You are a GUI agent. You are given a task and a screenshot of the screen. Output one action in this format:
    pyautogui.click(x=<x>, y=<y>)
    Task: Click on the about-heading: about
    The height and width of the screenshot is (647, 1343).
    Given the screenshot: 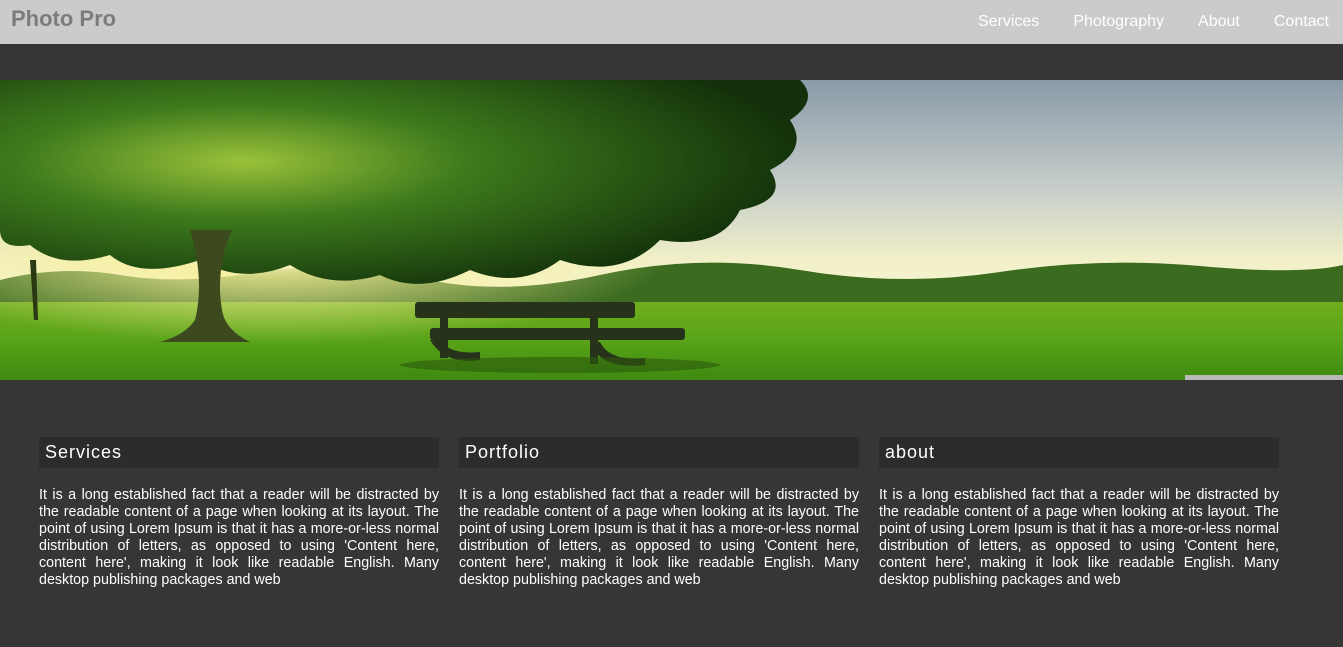 What is the action you would take?
    pyautogui.click(x=1079, y=452)
    